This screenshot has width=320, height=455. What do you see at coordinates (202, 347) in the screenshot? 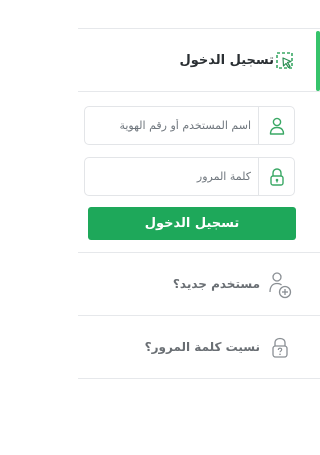
I see `forgot-password-label: نسيت كلمة المرور؟` at bounding box center [202, 347].